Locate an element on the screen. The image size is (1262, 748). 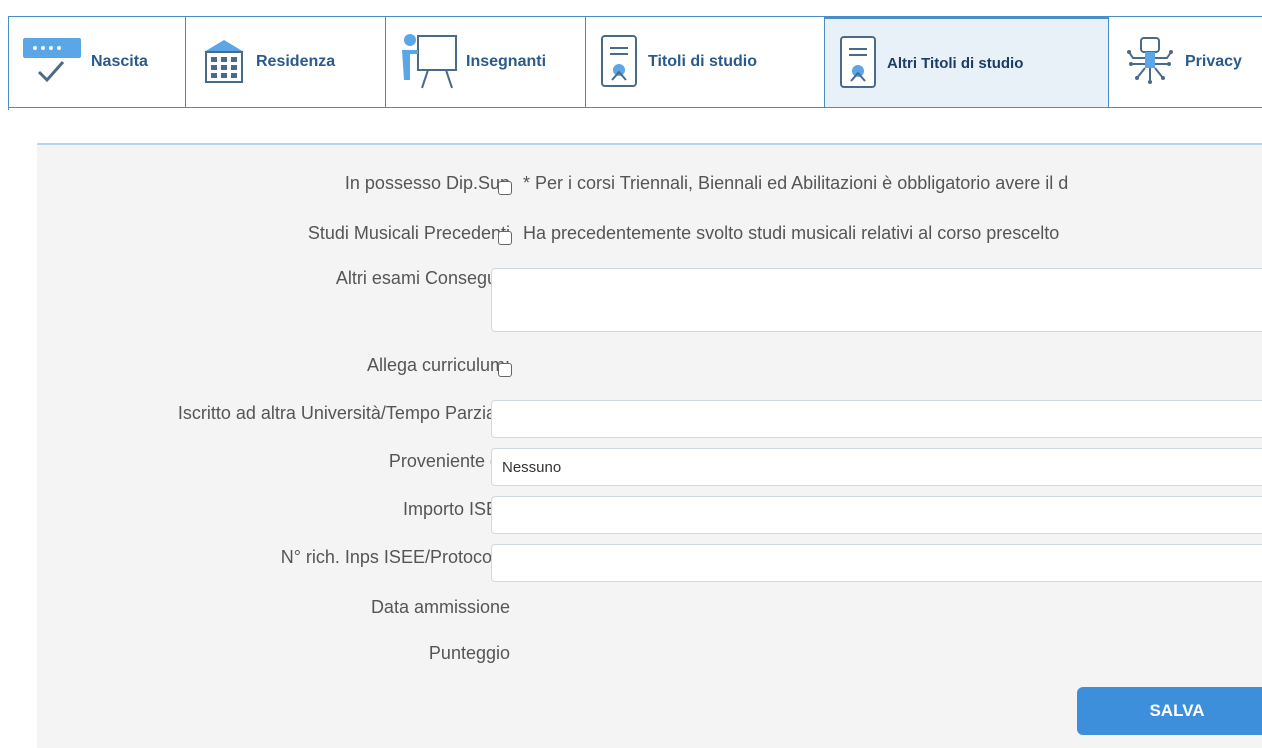
tab-insegnanti: Insegnanti is located at coordinates (486, 62).